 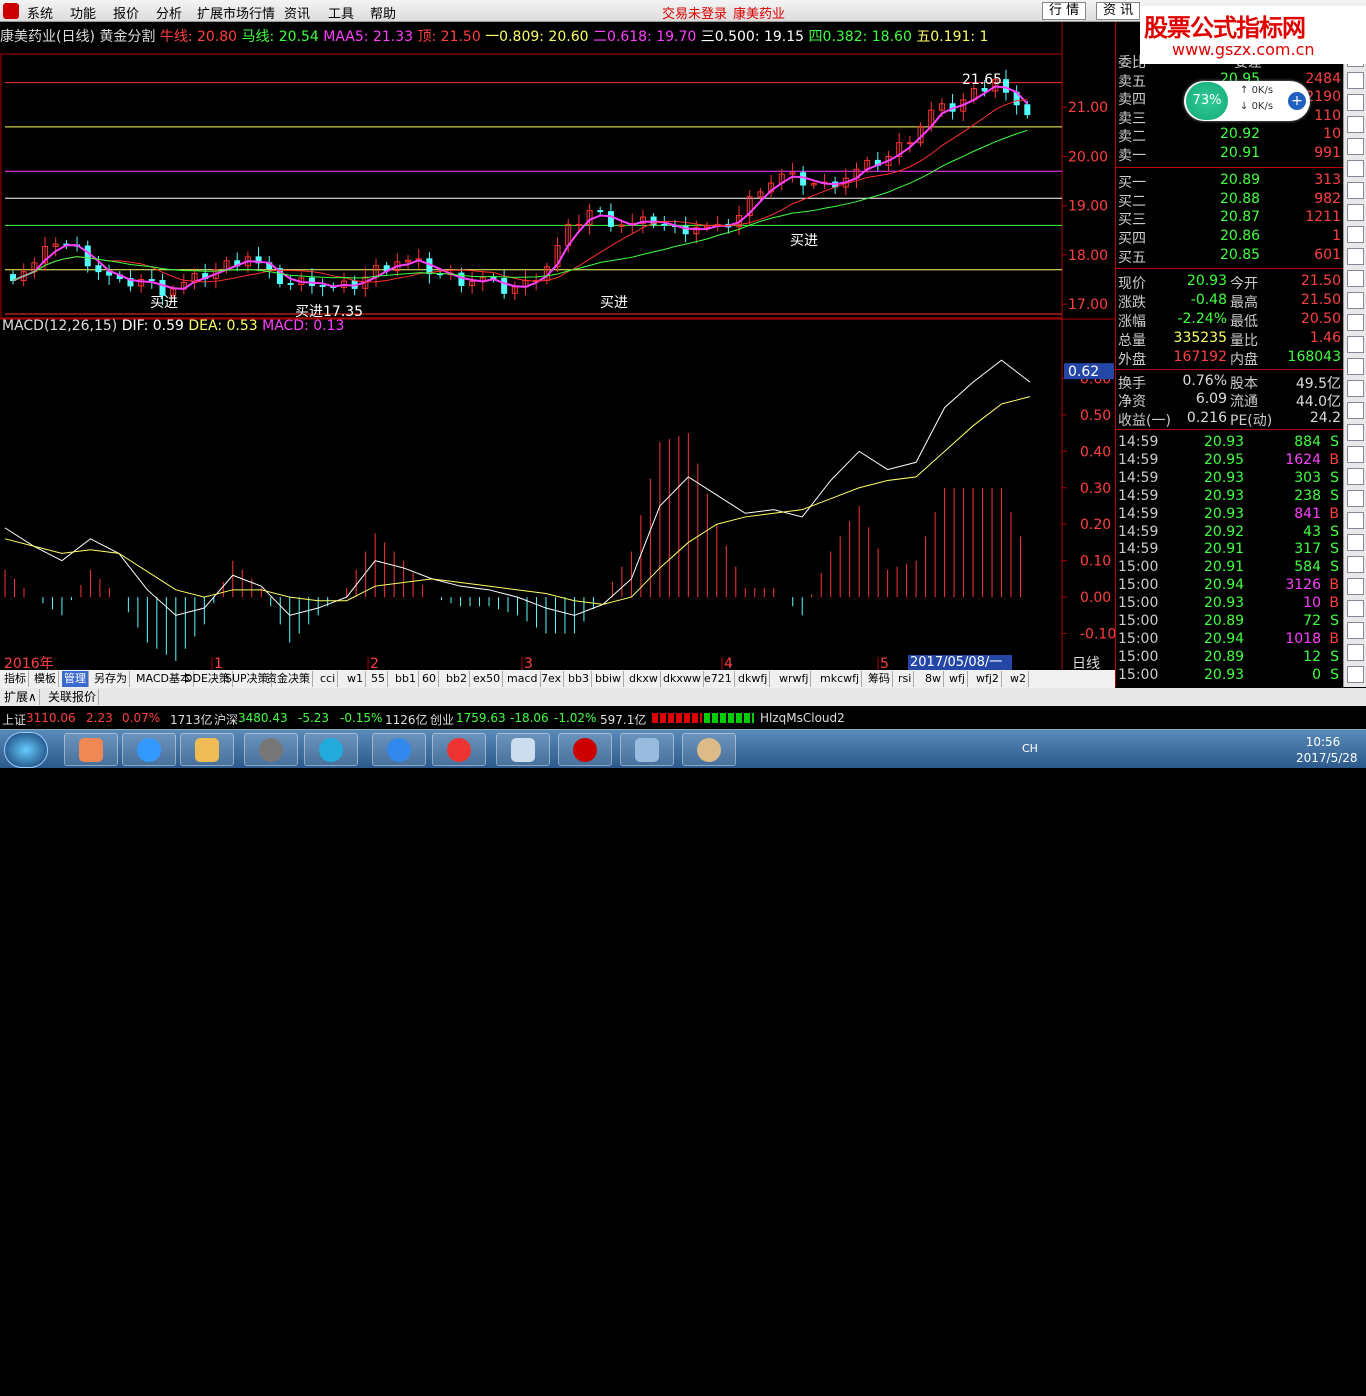 What do you see at coordinates (879, 679) in the screenshot?
I see `tab-25: 筹码` at bounding box center [879, 679].